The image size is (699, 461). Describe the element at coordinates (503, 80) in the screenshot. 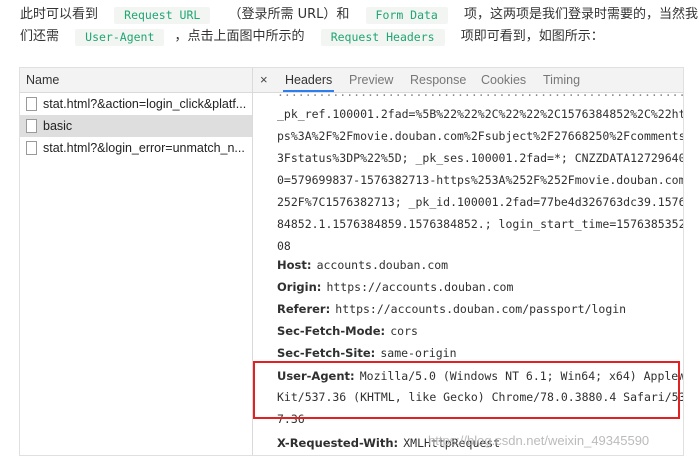

I see `tab-cookies: Cookies` at that location.